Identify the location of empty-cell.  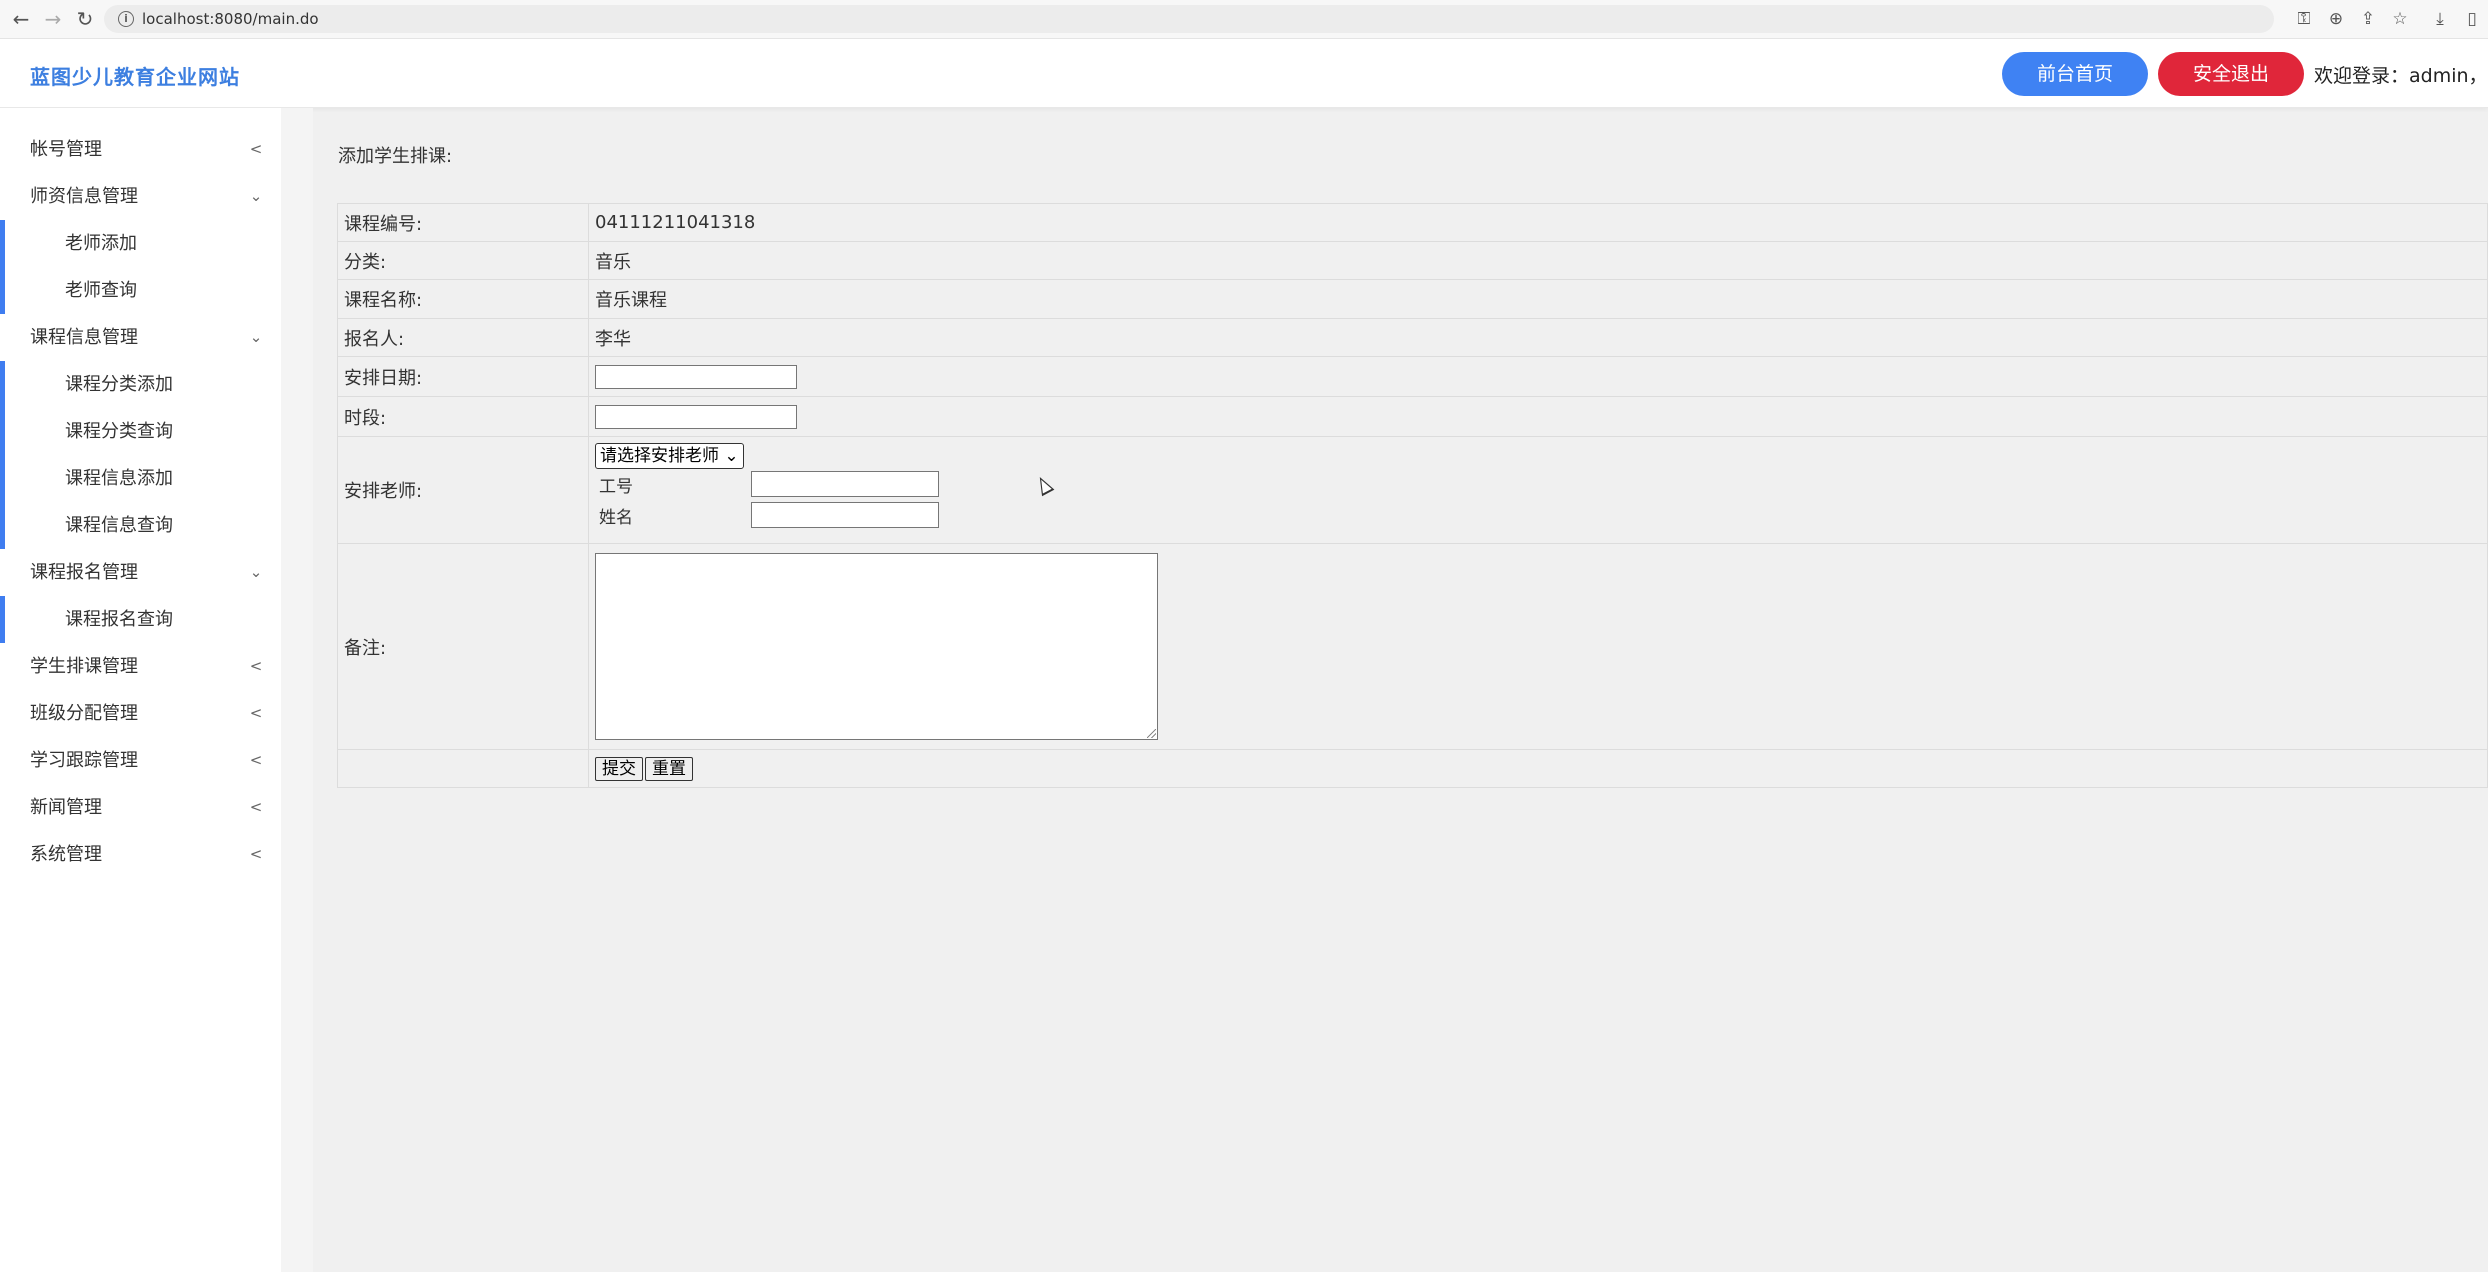
(463, 768).